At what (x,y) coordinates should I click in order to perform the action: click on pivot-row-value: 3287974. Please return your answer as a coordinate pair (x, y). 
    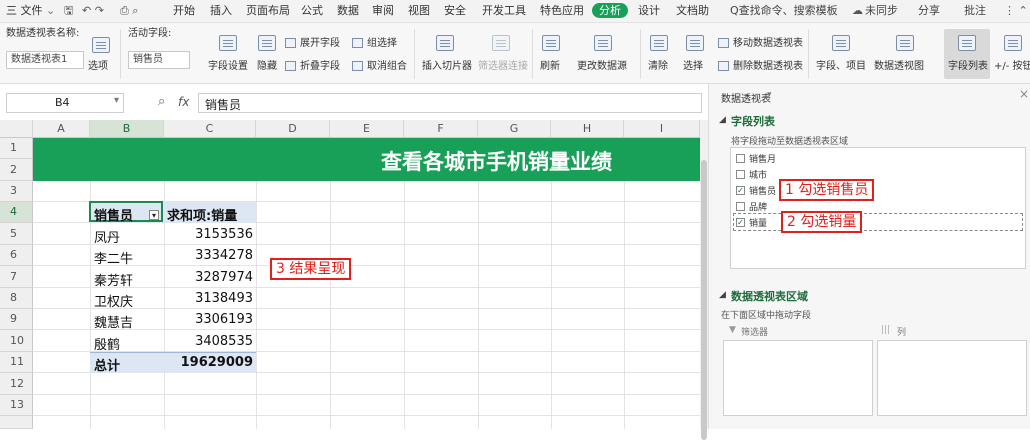
    Looking at the image, I should click on (208, 277).